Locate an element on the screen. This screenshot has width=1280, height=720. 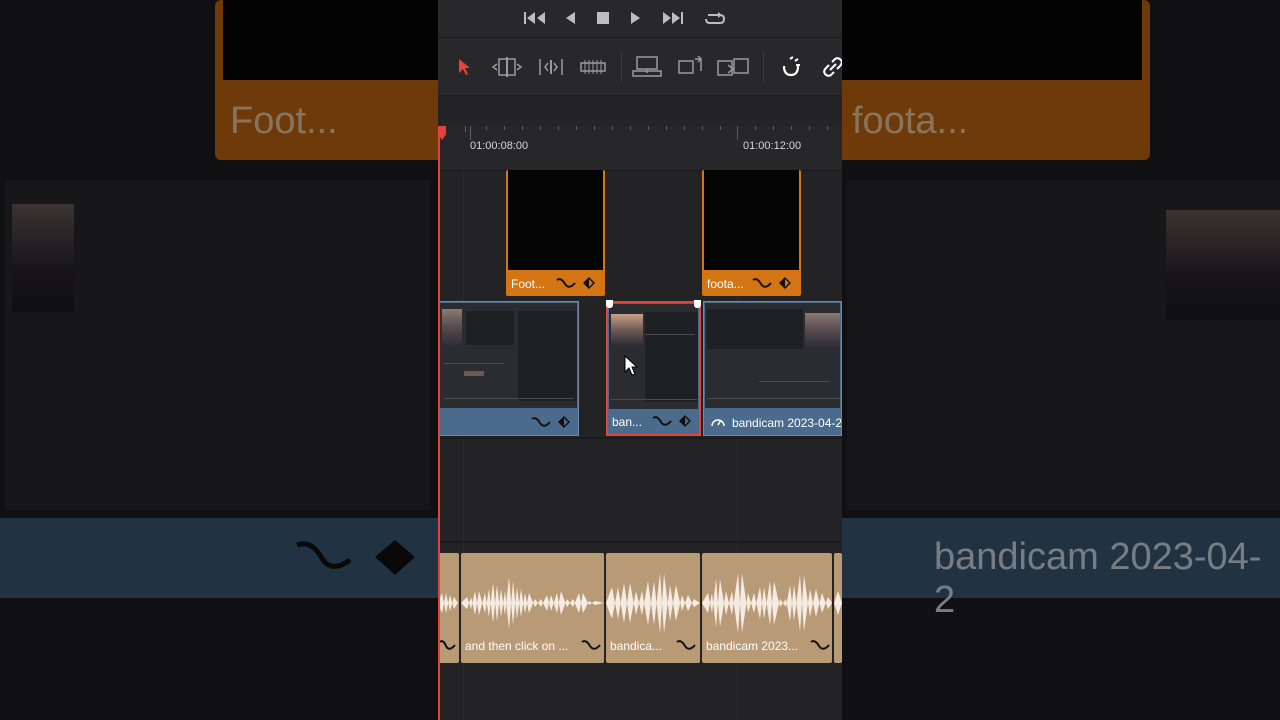
skip-to-end-icon is located at coordinates (673, 18).